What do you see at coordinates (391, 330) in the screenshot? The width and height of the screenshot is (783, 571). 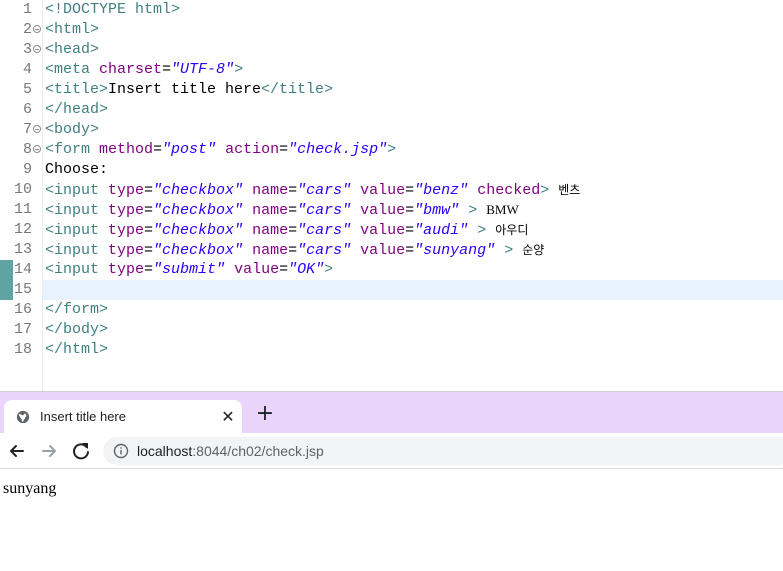 I see `code-line: 17 </body>` at bounding box center [391, 330].